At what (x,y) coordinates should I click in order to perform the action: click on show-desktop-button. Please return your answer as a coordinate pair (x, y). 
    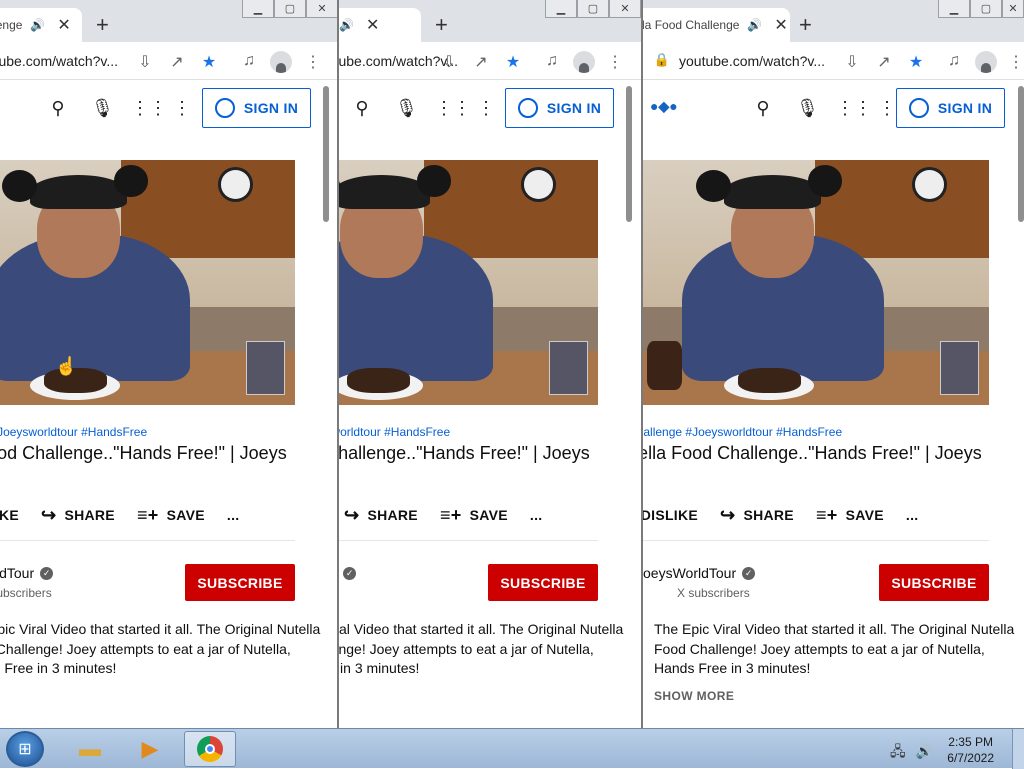
    Looking at the image, I should click on (1018, 749).